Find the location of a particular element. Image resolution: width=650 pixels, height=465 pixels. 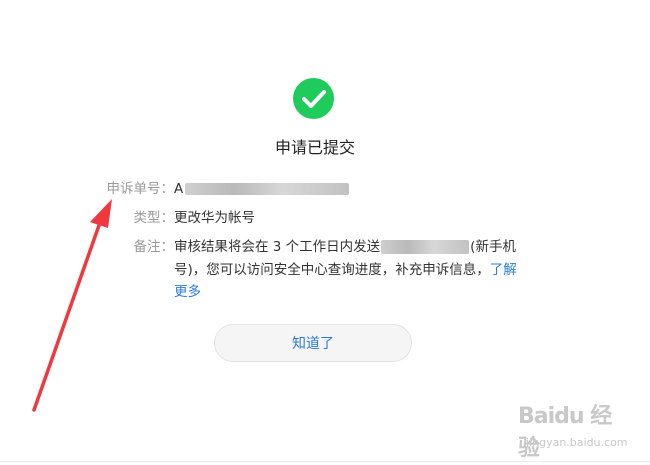

baidu-jingyan-watermark: Baidu 经验 jingyan.baidu.com is located at coordinates (574, 429).